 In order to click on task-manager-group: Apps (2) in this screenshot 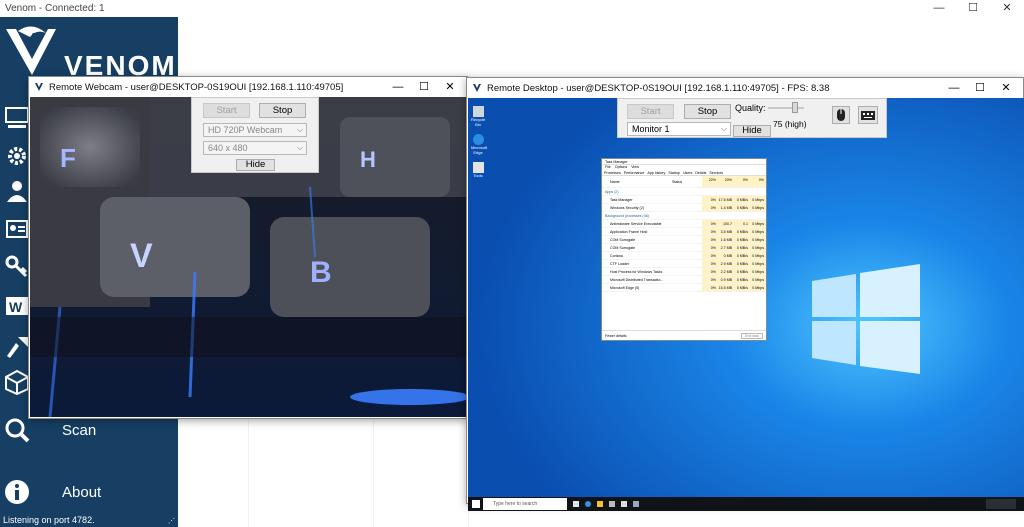, I will do `click(684, 192)`.